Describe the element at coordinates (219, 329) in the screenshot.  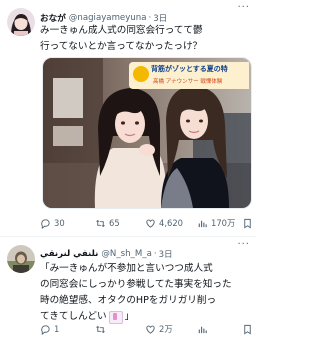
I see `views-button` at that location.